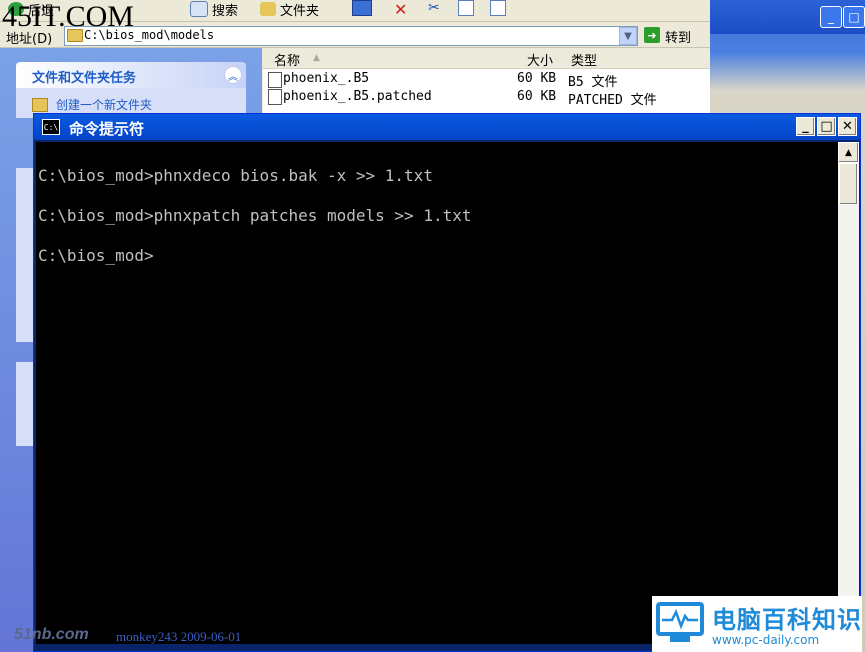 Image resolution: width=865 pixels, height=652 pixels. Describe the element at coordinates (51, 127) in the screenshot. I see `console-icon: C:\` at that location.